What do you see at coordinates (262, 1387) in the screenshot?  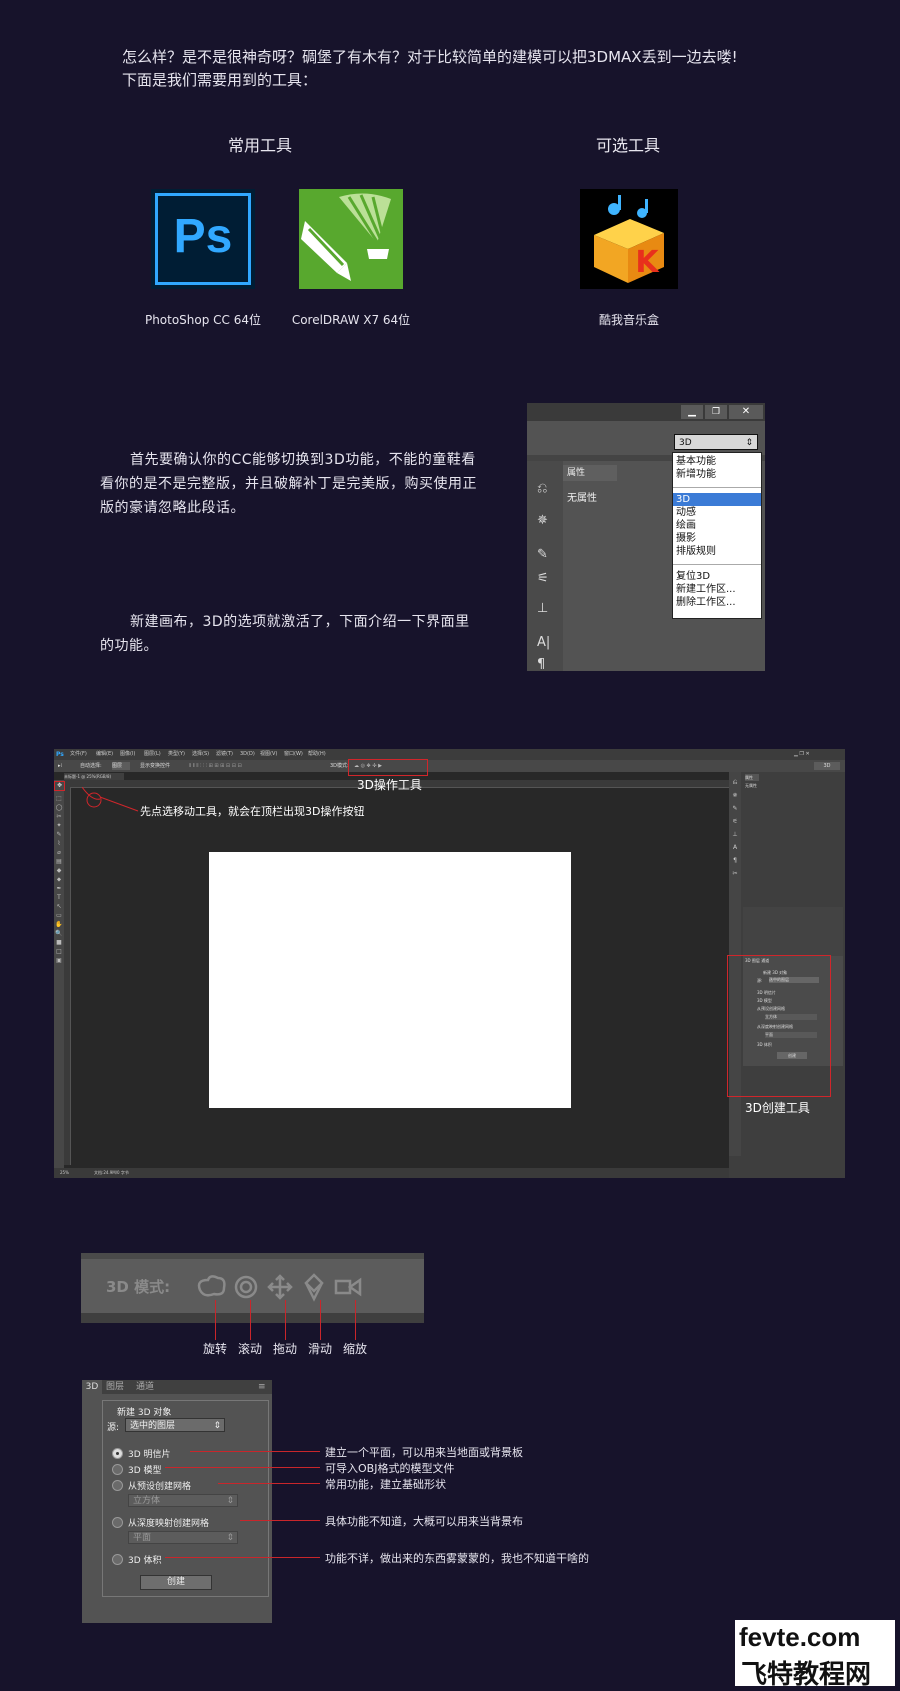 I see `panel-menu-icon: ≡` at bounding box center [262, 1387].